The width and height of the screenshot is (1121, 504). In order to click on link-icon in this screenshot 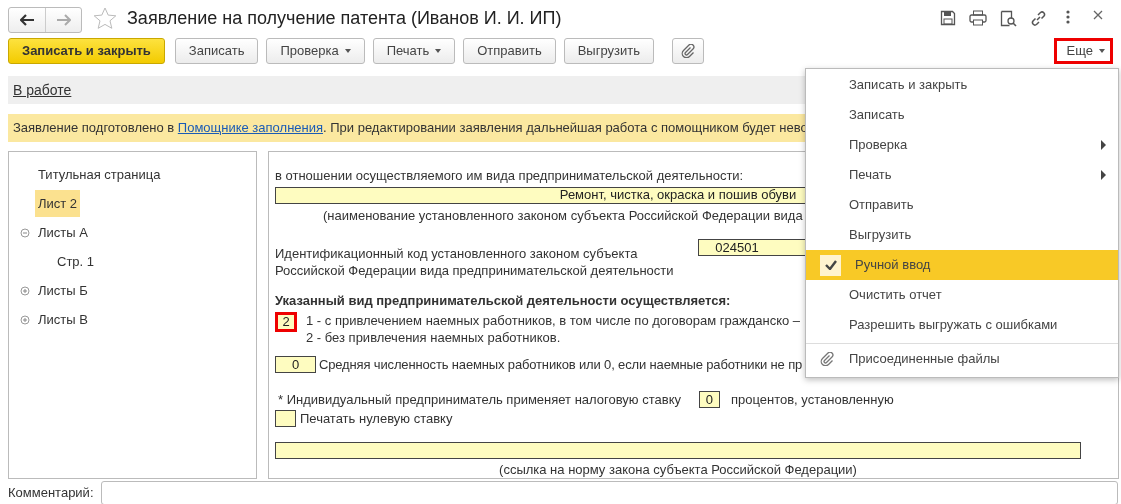, I will do `click(1038, 18)`.